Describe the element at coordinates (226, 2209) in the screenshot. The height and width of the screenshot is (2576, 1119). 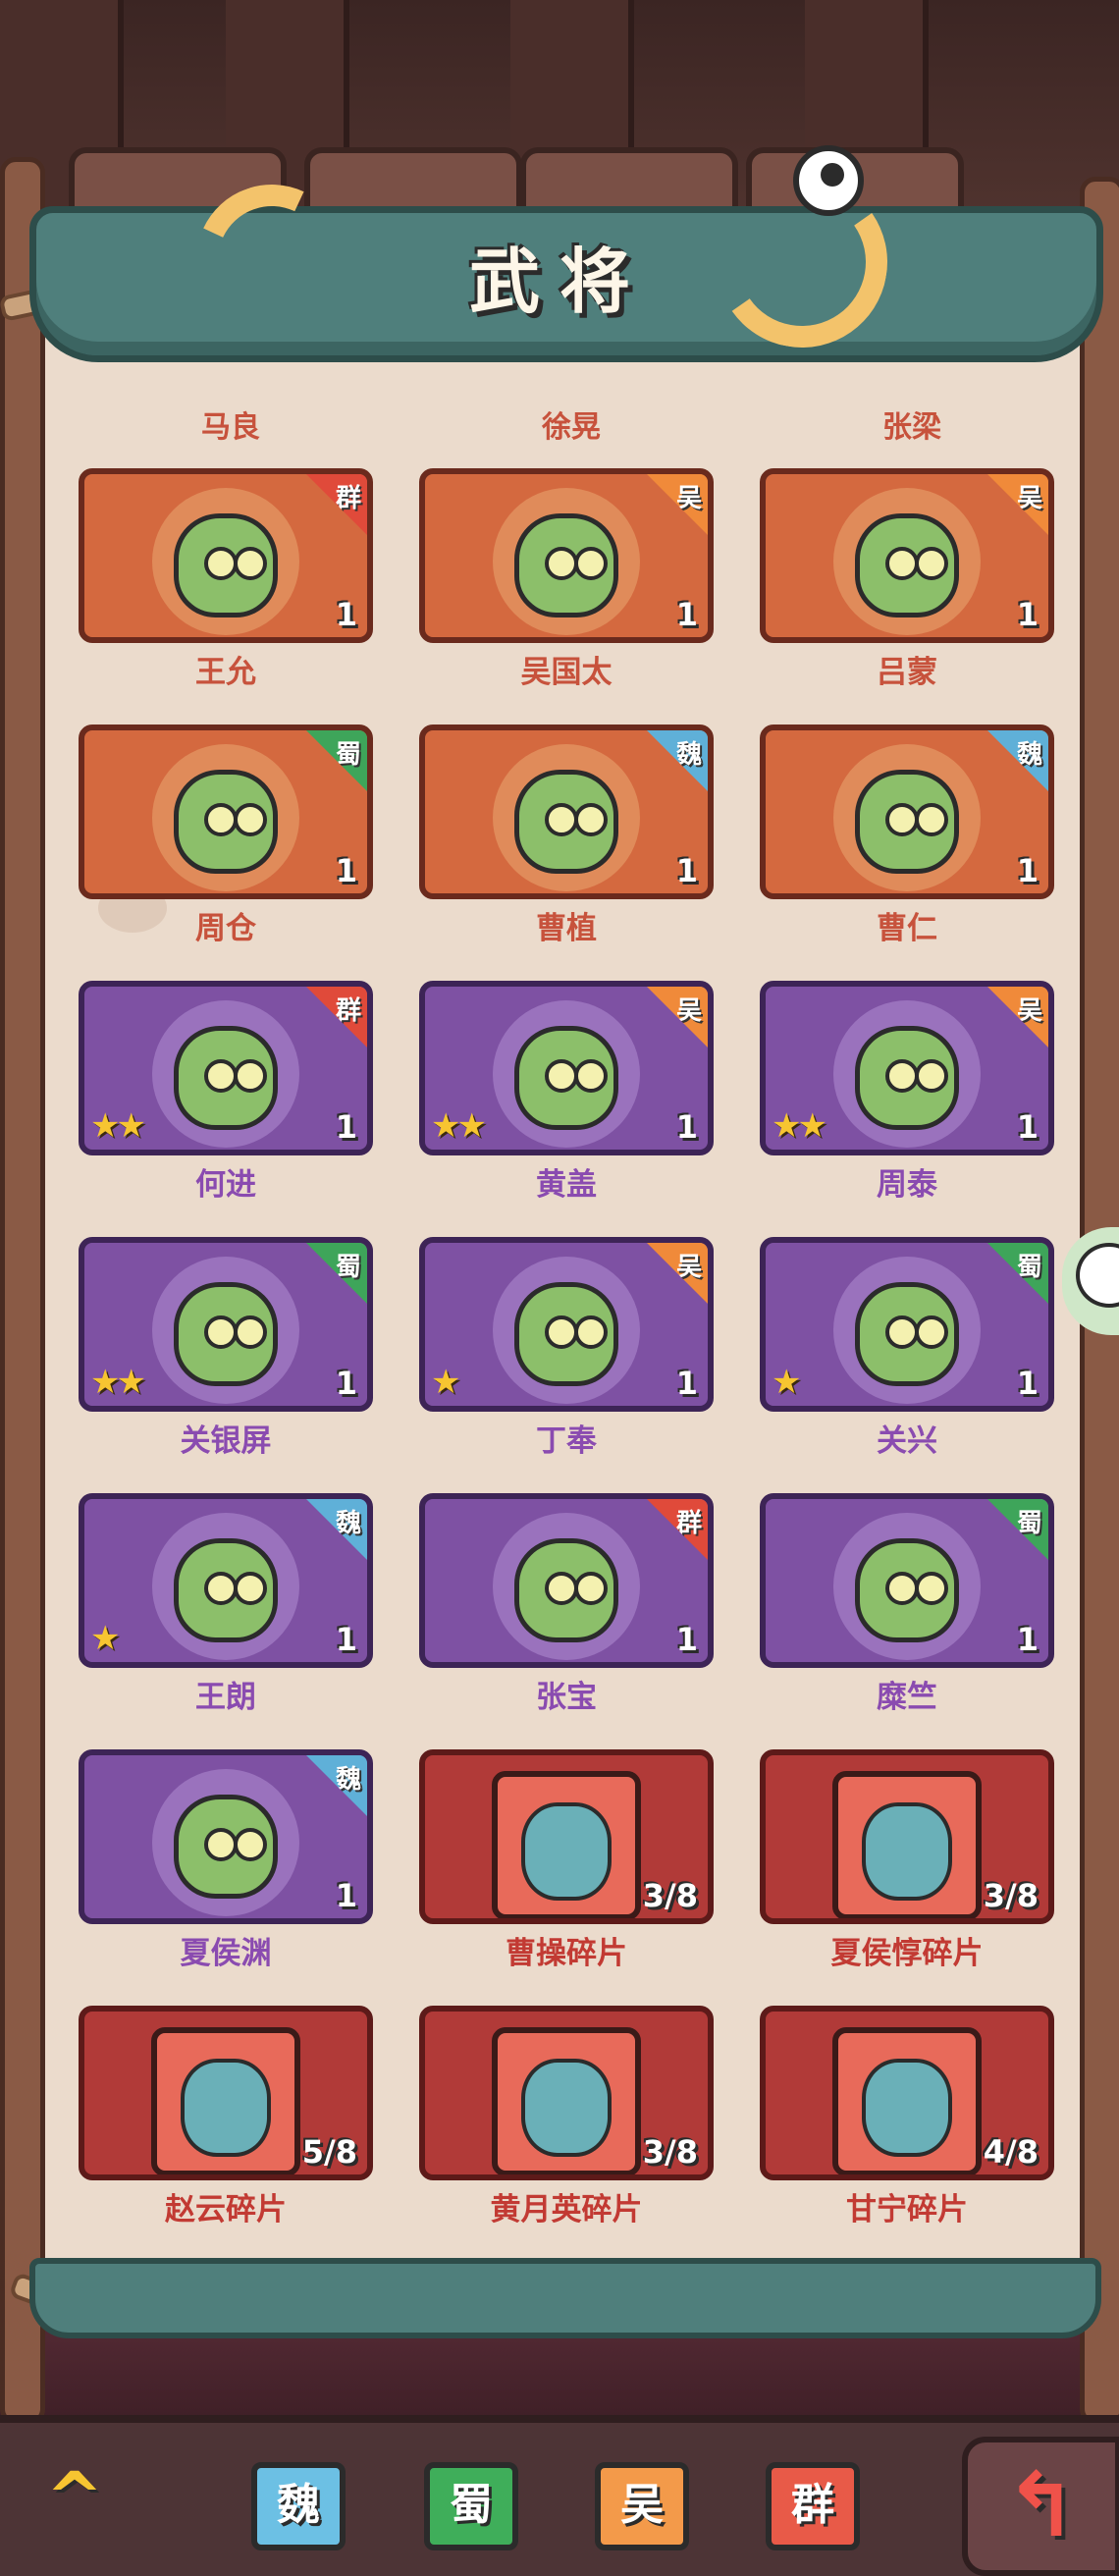
I see `general-name: 赵云碎片` at that location.